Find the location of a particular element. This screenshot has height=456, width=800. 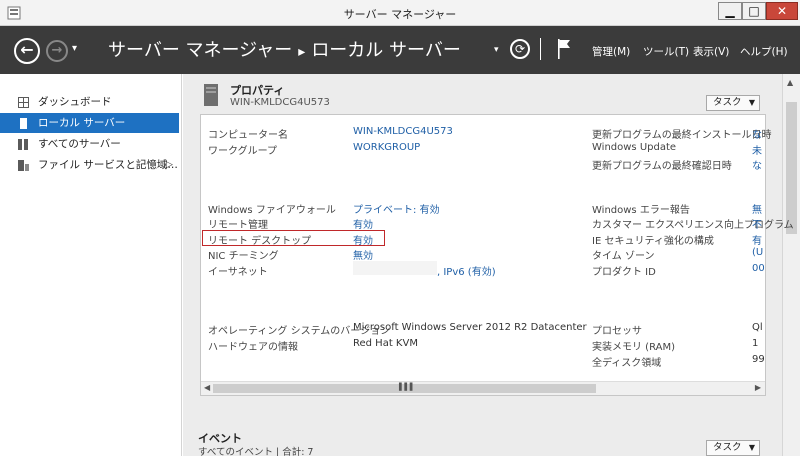

title-bar: サーバー マネージャー ▁ □ ✕ is located at coordinates (400, 13).